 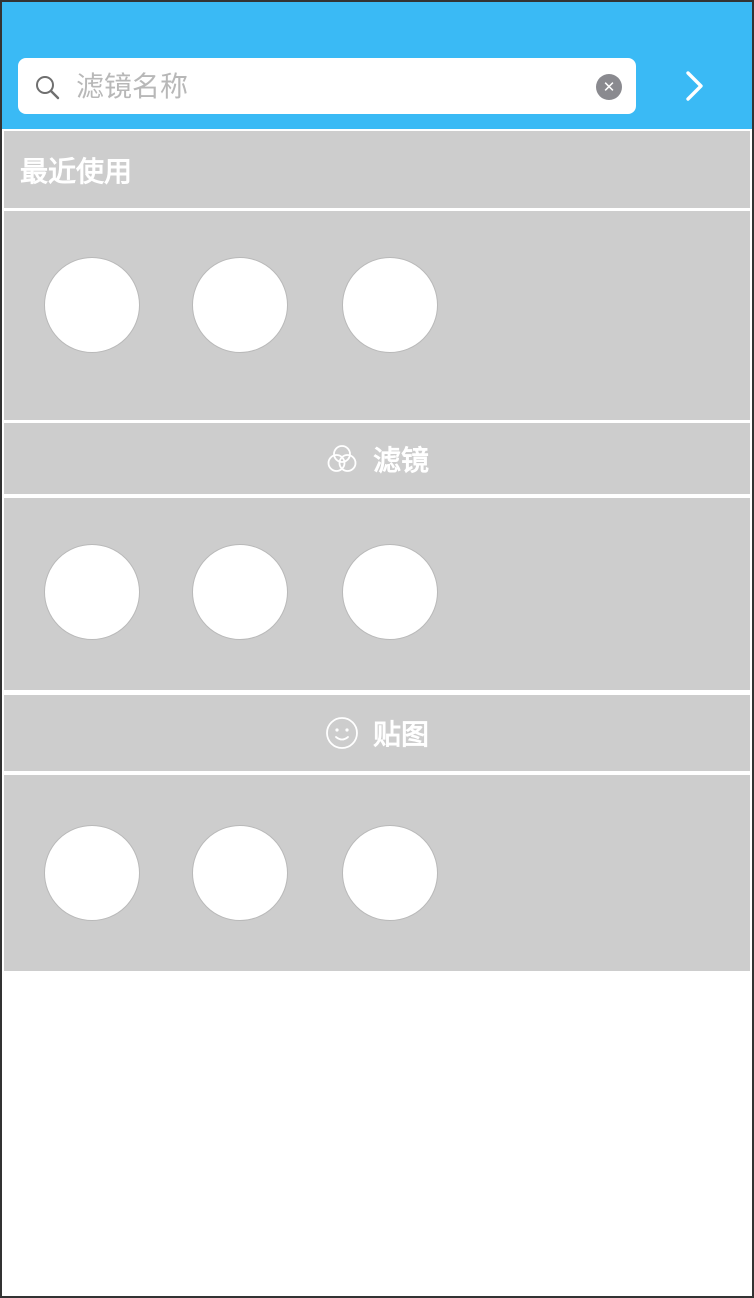 I want to click on search-box: ✕, so click(x=327, y=86).